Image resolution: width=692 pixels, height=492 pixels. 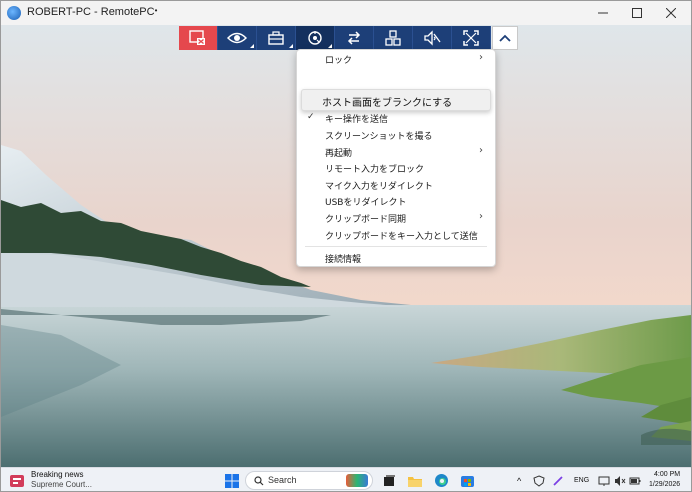 I want to click on transfer-button, so click(x=354, y=38).